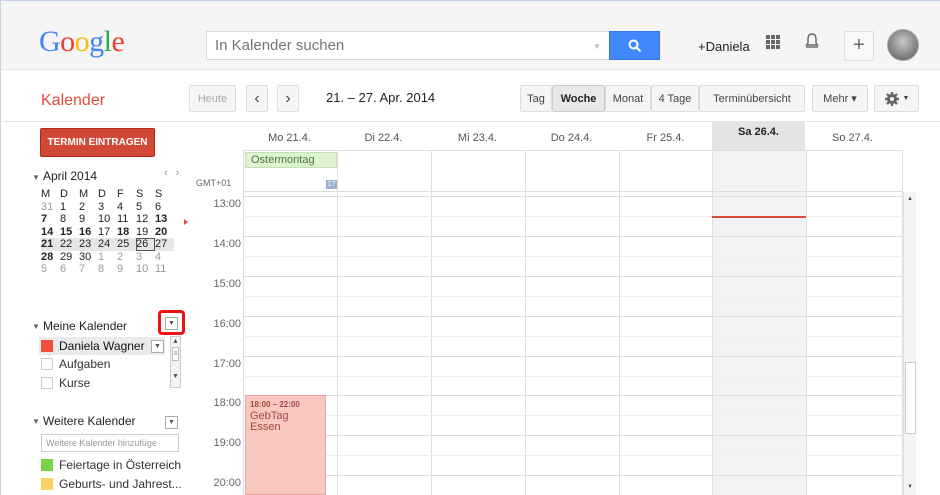 The height and width of the screenshot is (495, 940). What do you see at coordinates (291, 160) in the screenshot?
I see `all-day-event: Ostermontag` at bounding box center [291, 160].